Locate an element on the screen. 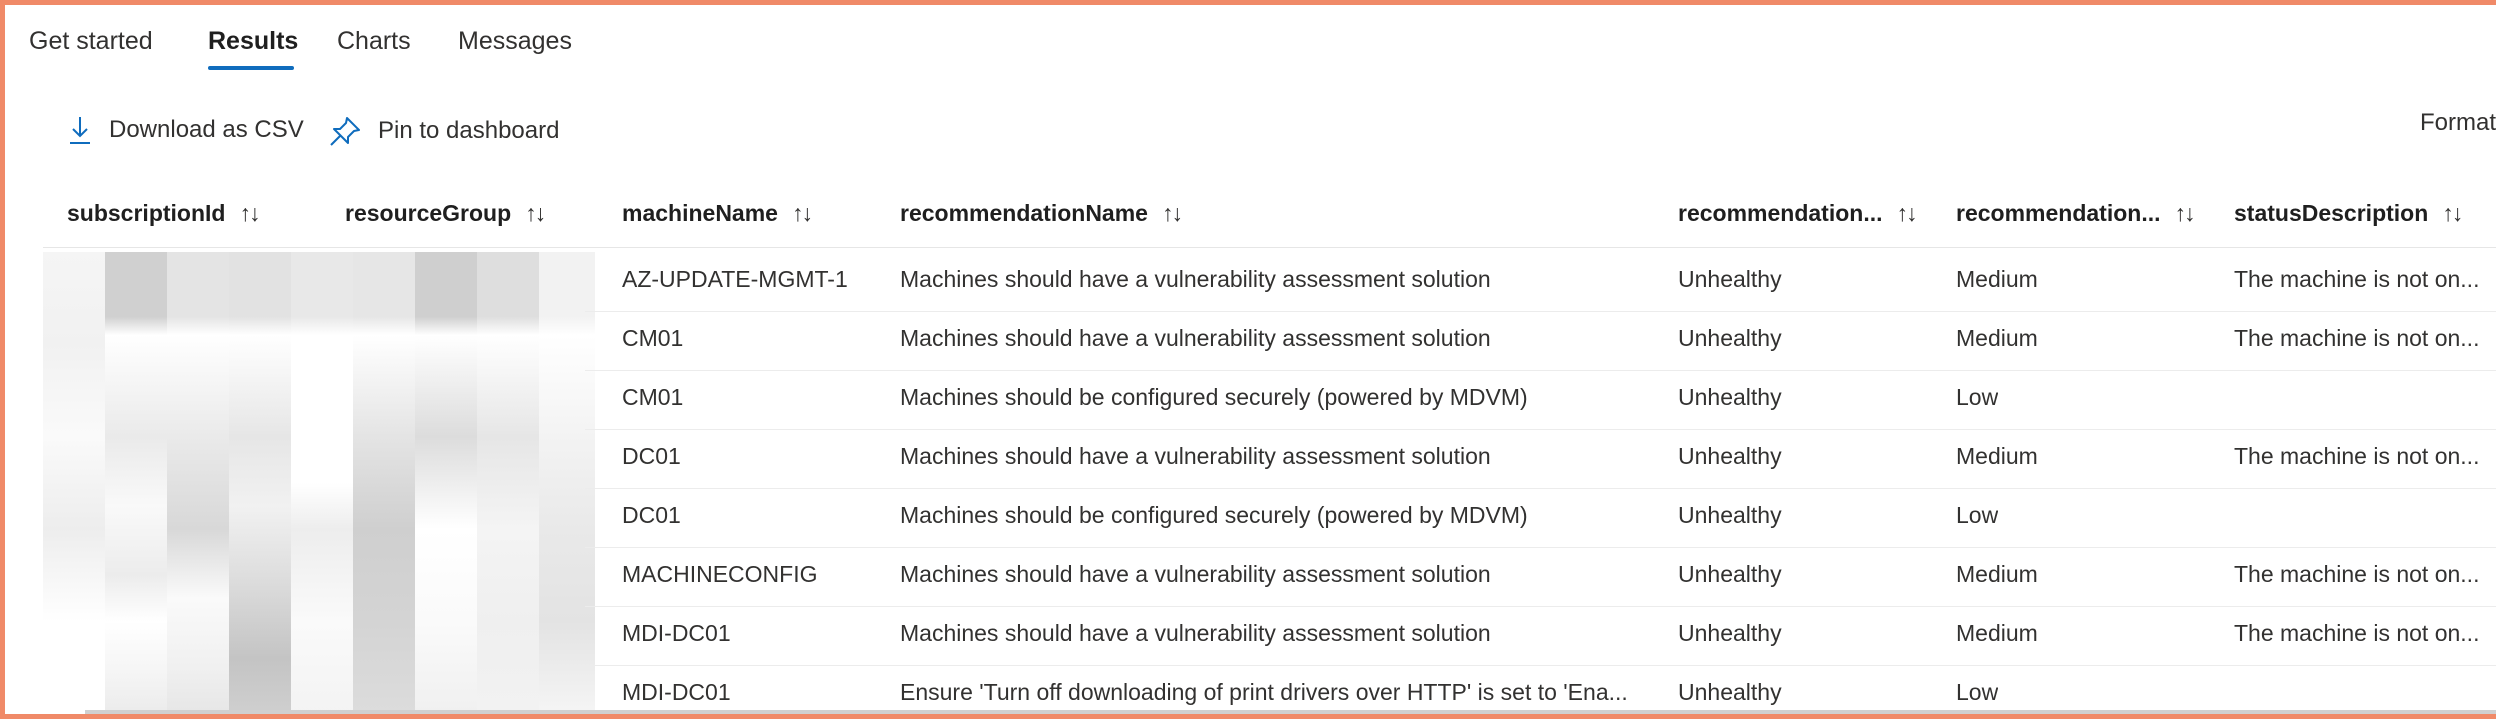 Image resolution: width=2496 pixels, height=719 pixels. column-header-subscriptionid: subscriptionId ↑↓ is located at coordinates (163, 213).